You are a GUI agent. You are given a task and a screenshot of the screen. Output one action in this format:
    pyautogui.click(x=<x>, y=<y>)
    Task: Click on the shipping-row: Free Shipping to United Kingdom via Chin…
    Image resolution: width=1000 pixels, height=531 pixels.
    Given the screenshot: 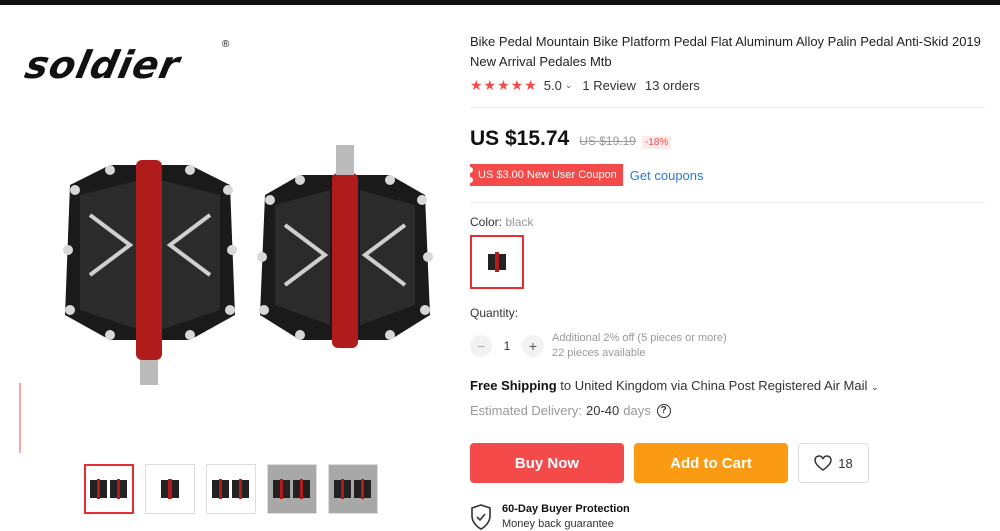 What is the action you would take?
    pyautogui.click(x=674, y=385)
    